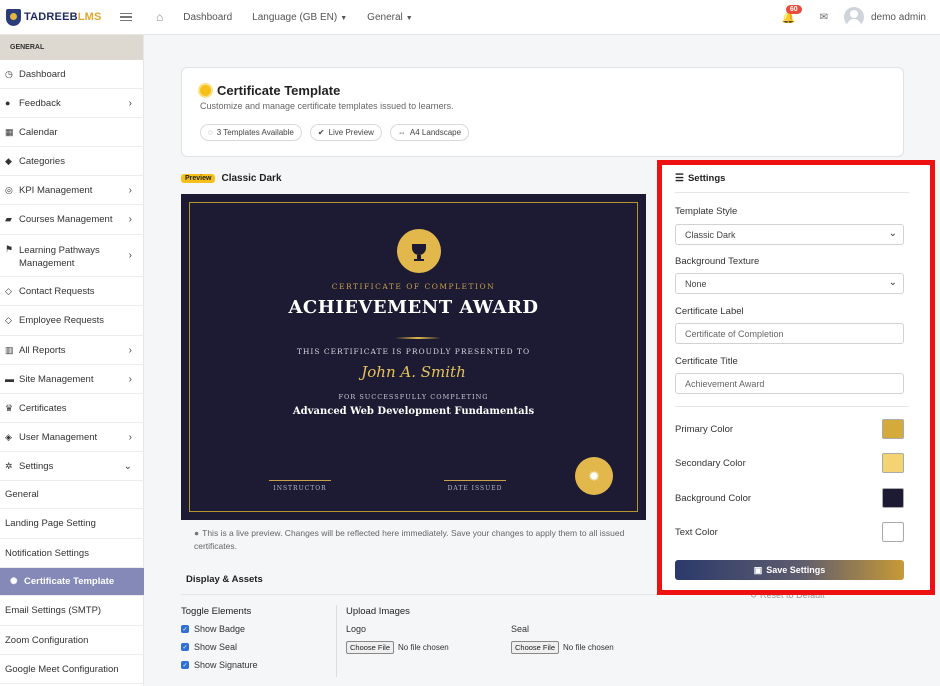 The image size is (940, 686). Describe the element at coordinates (159, 17) in the screenshot. I see `home-icon: ⌂` at that location.